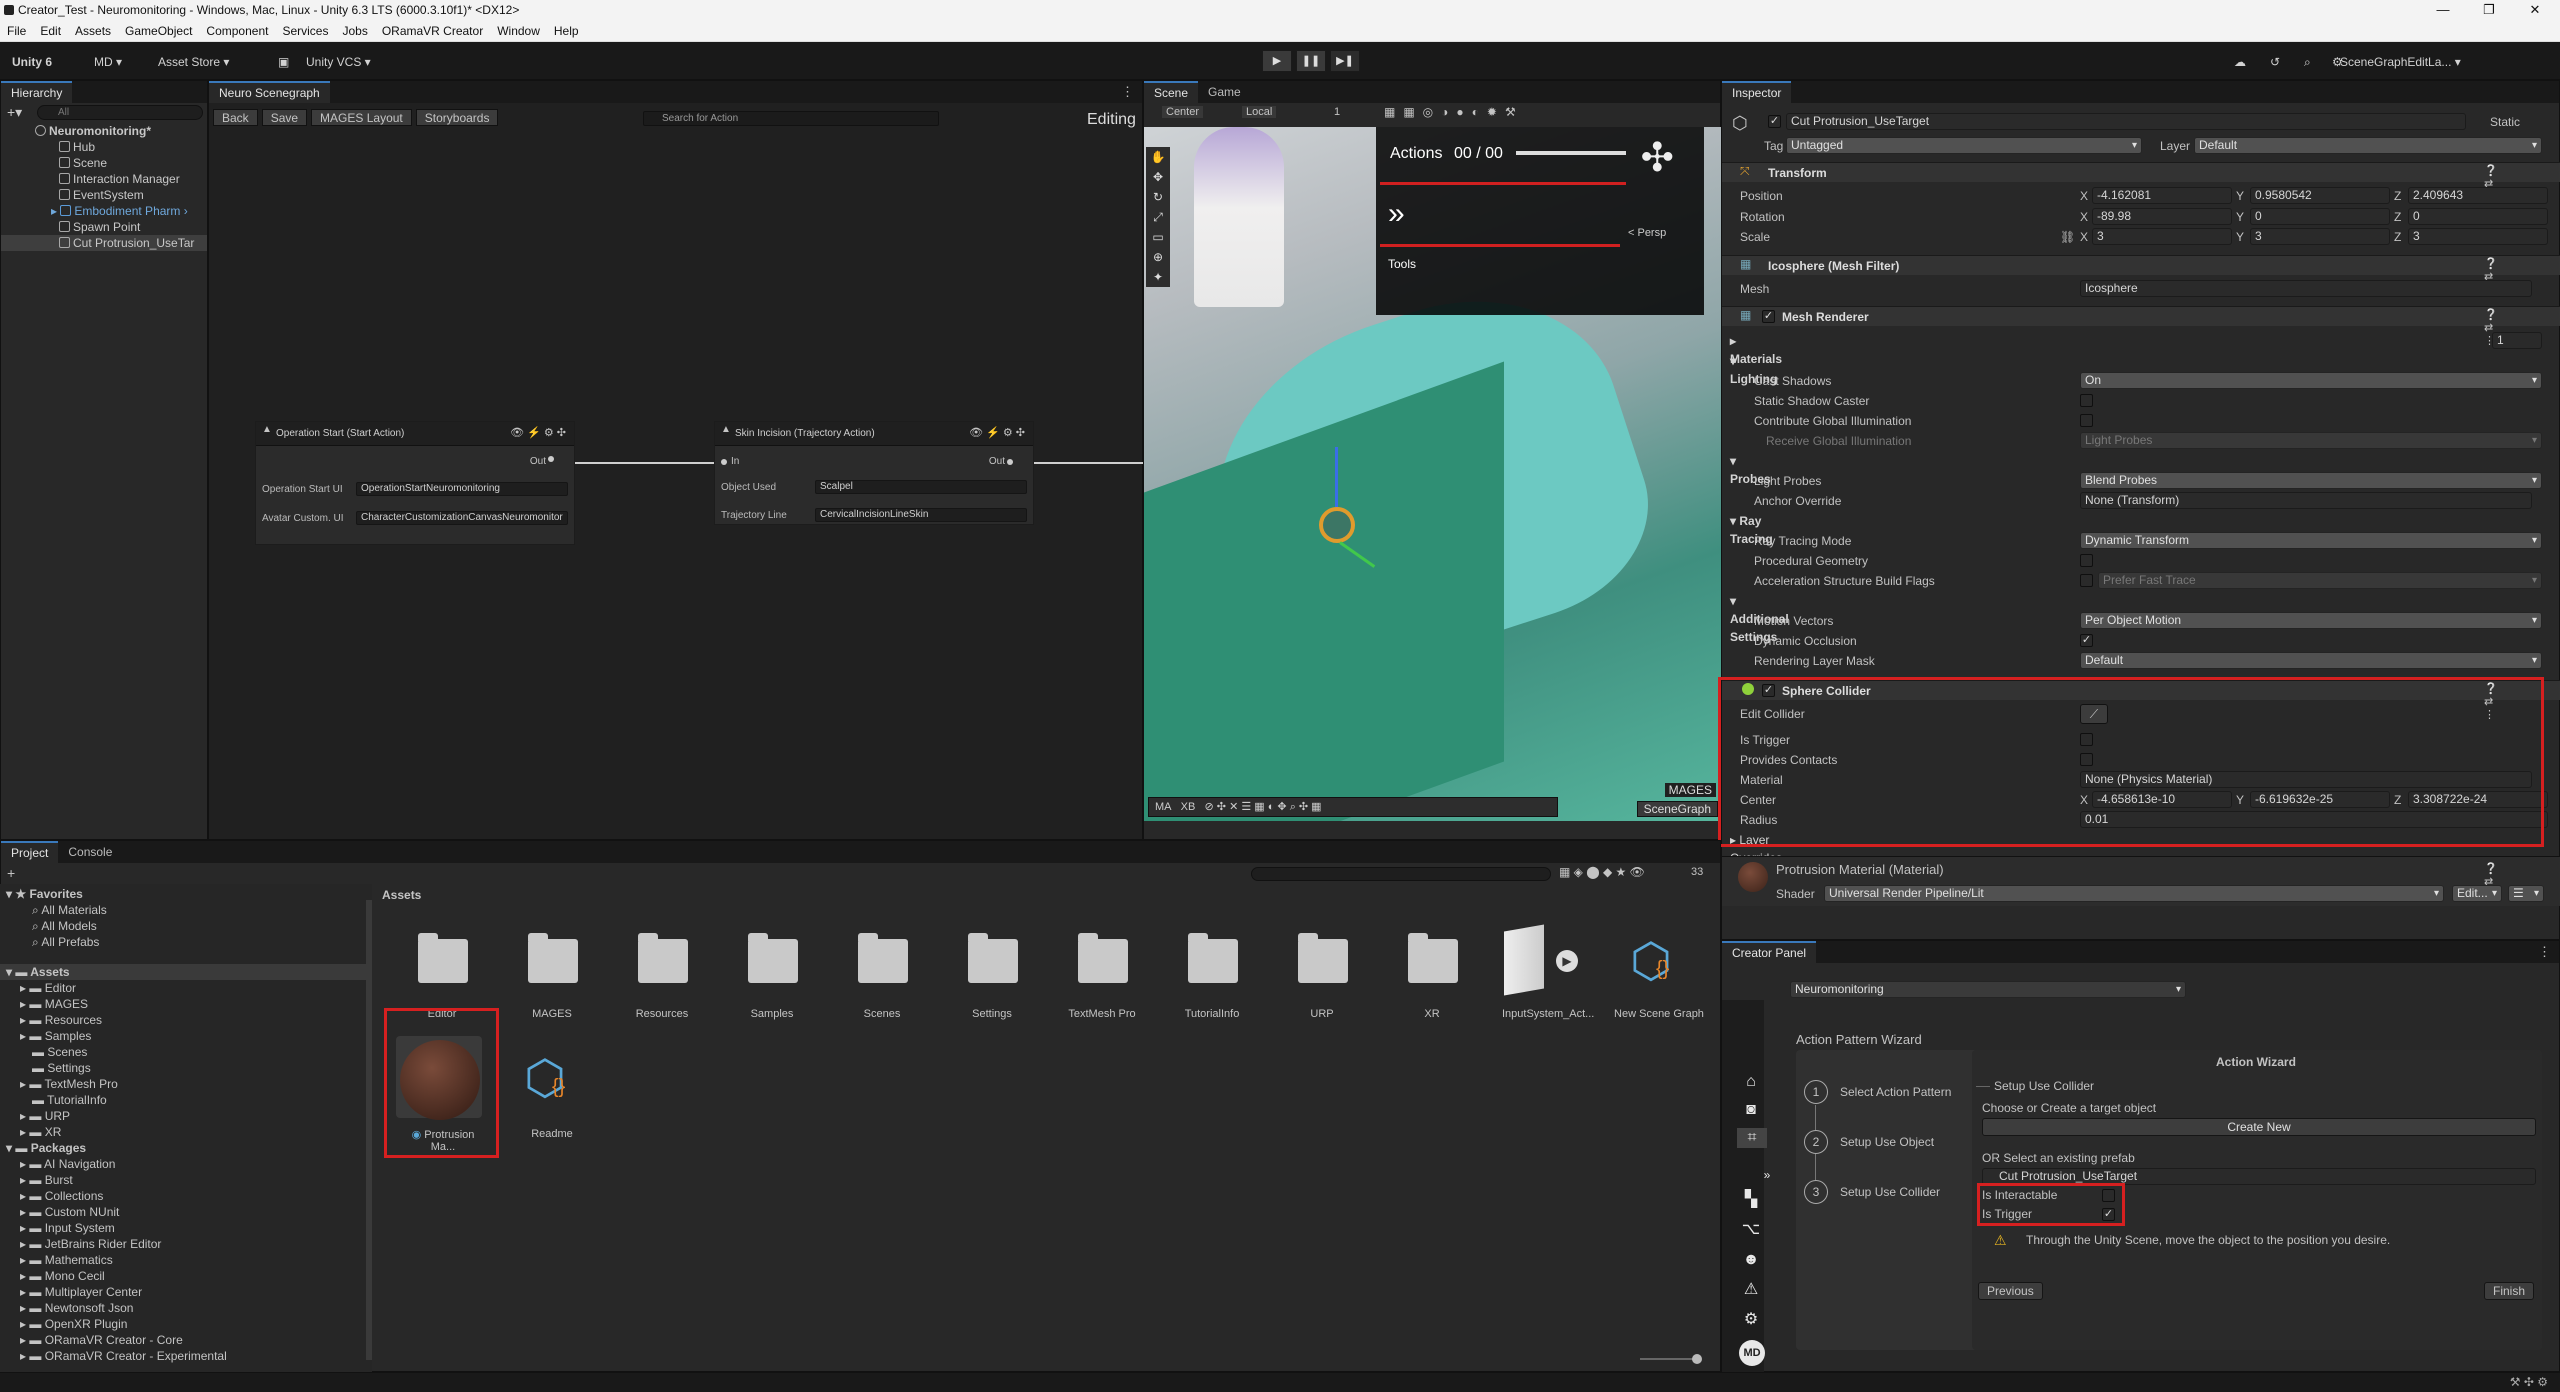  Describe the element at coordinates (90, 852) in the screenshot. I see `tab-console: Console` at that location.